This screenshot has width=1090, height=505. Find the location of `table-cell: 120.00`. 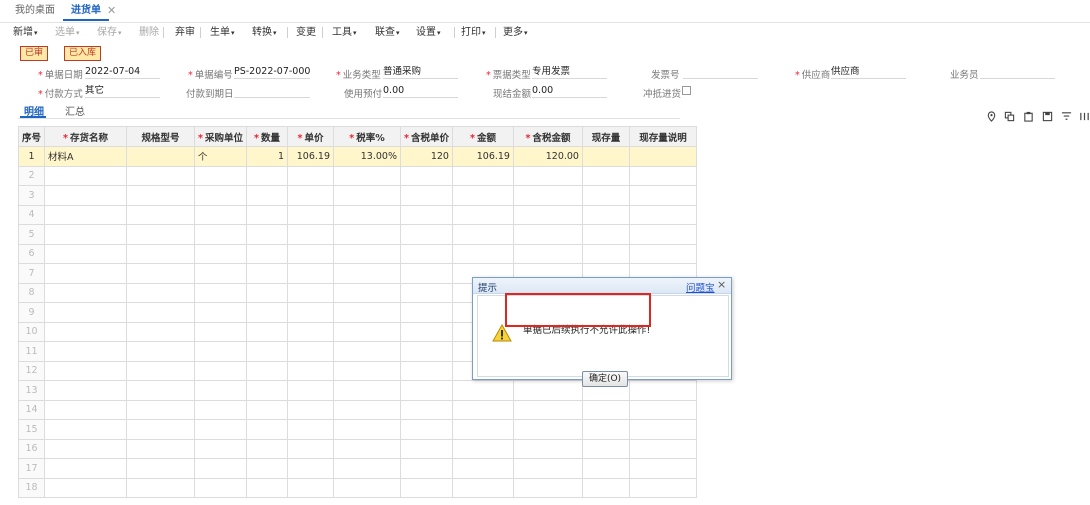

table-cell: 120.00 is located at coordinates (547, 156).